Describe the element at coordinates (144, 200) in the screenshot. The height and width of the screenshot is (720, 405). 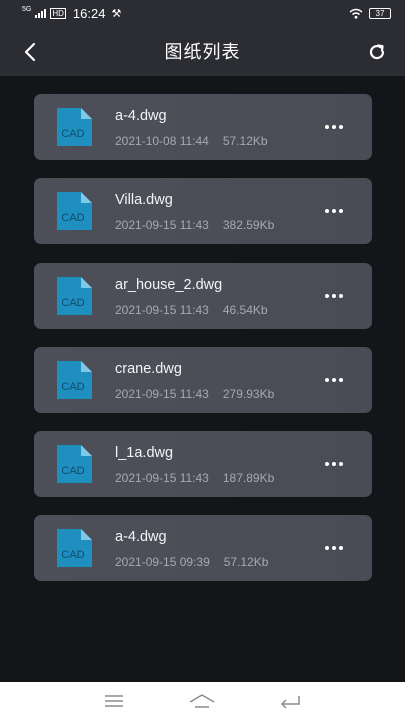
I see `file-name: Villa.dwg` at that location.